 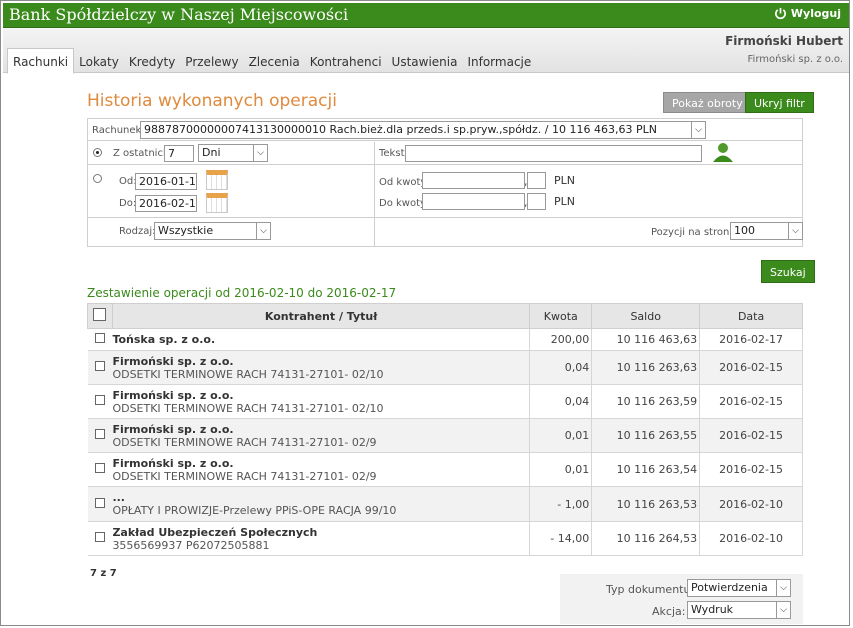 I want to click on user-name: Firmoński Hubert, so click(x=784, y=41).